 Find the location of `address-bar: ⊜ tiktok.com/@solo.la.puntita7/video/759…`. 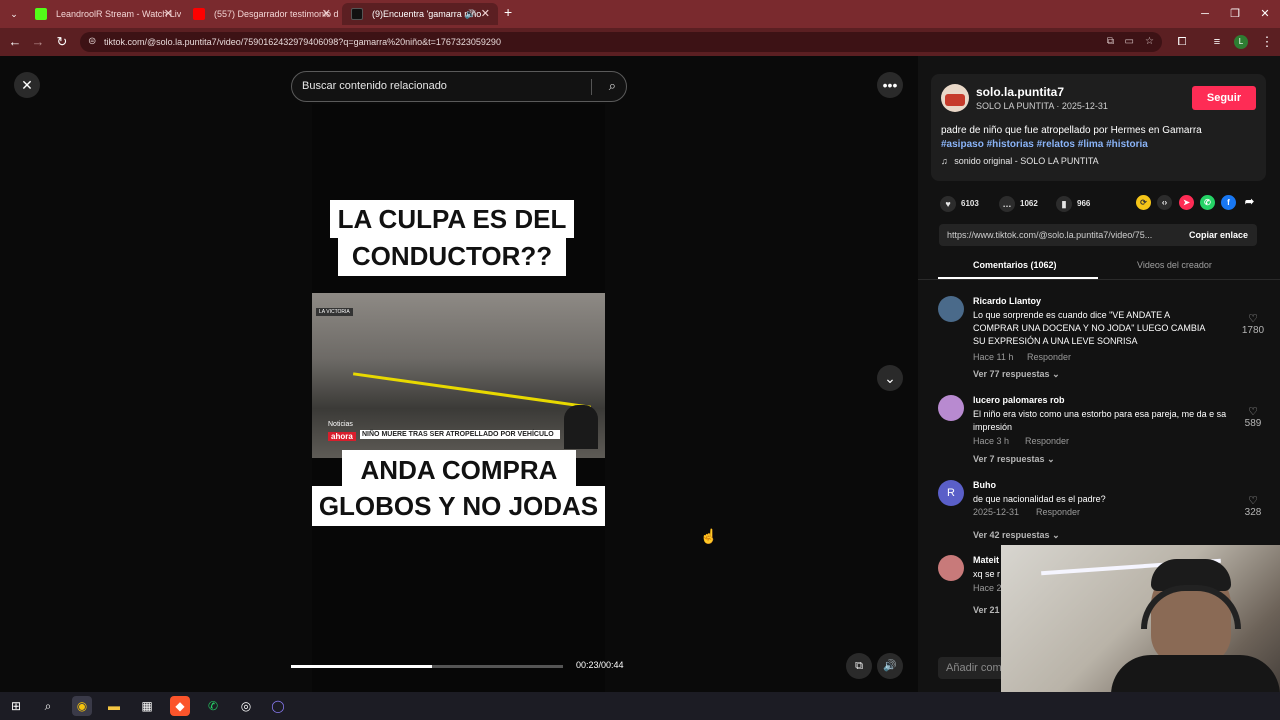

address-bar: ⊜ tiktok.com/@solo.la.puntita7/video/759… is located at coordinates (621, 42).